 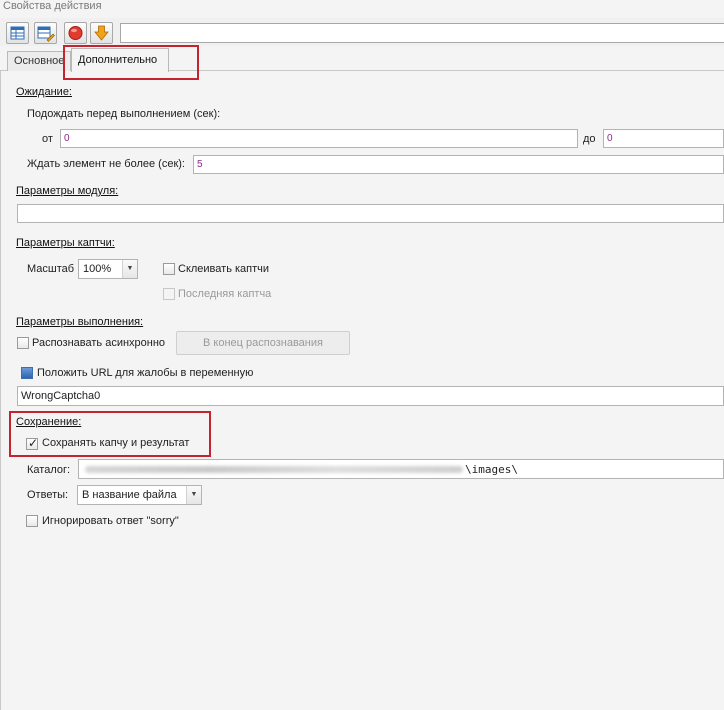 I want to click on window-title: Свойства действия, so click(x=52, y=6).